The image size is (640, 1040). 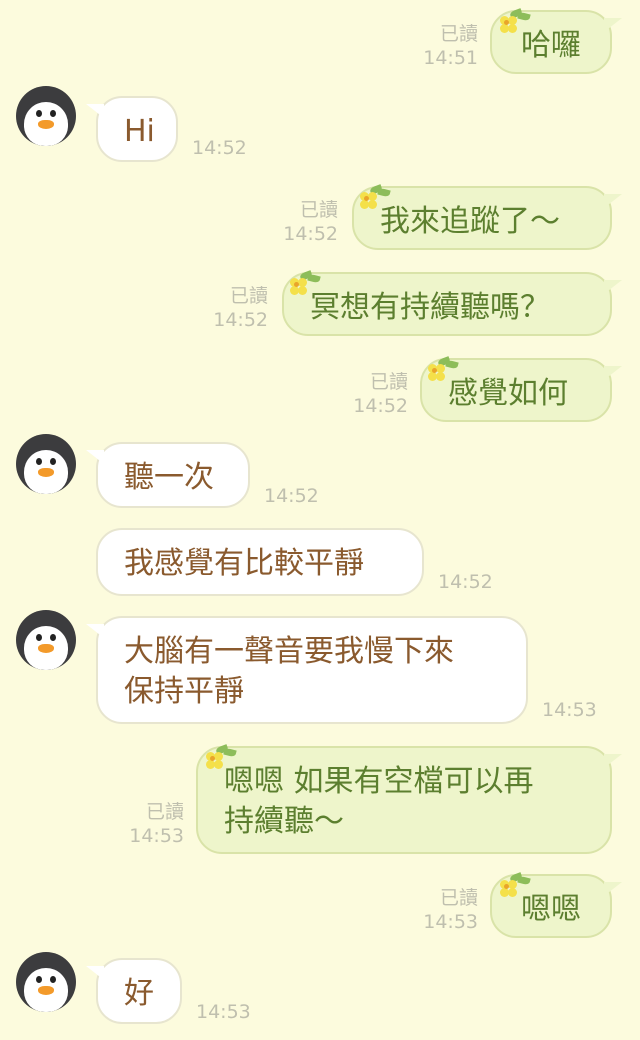 I want to click on message-bubble: 我感覺有比較平靜, so click(x=260, y=562).